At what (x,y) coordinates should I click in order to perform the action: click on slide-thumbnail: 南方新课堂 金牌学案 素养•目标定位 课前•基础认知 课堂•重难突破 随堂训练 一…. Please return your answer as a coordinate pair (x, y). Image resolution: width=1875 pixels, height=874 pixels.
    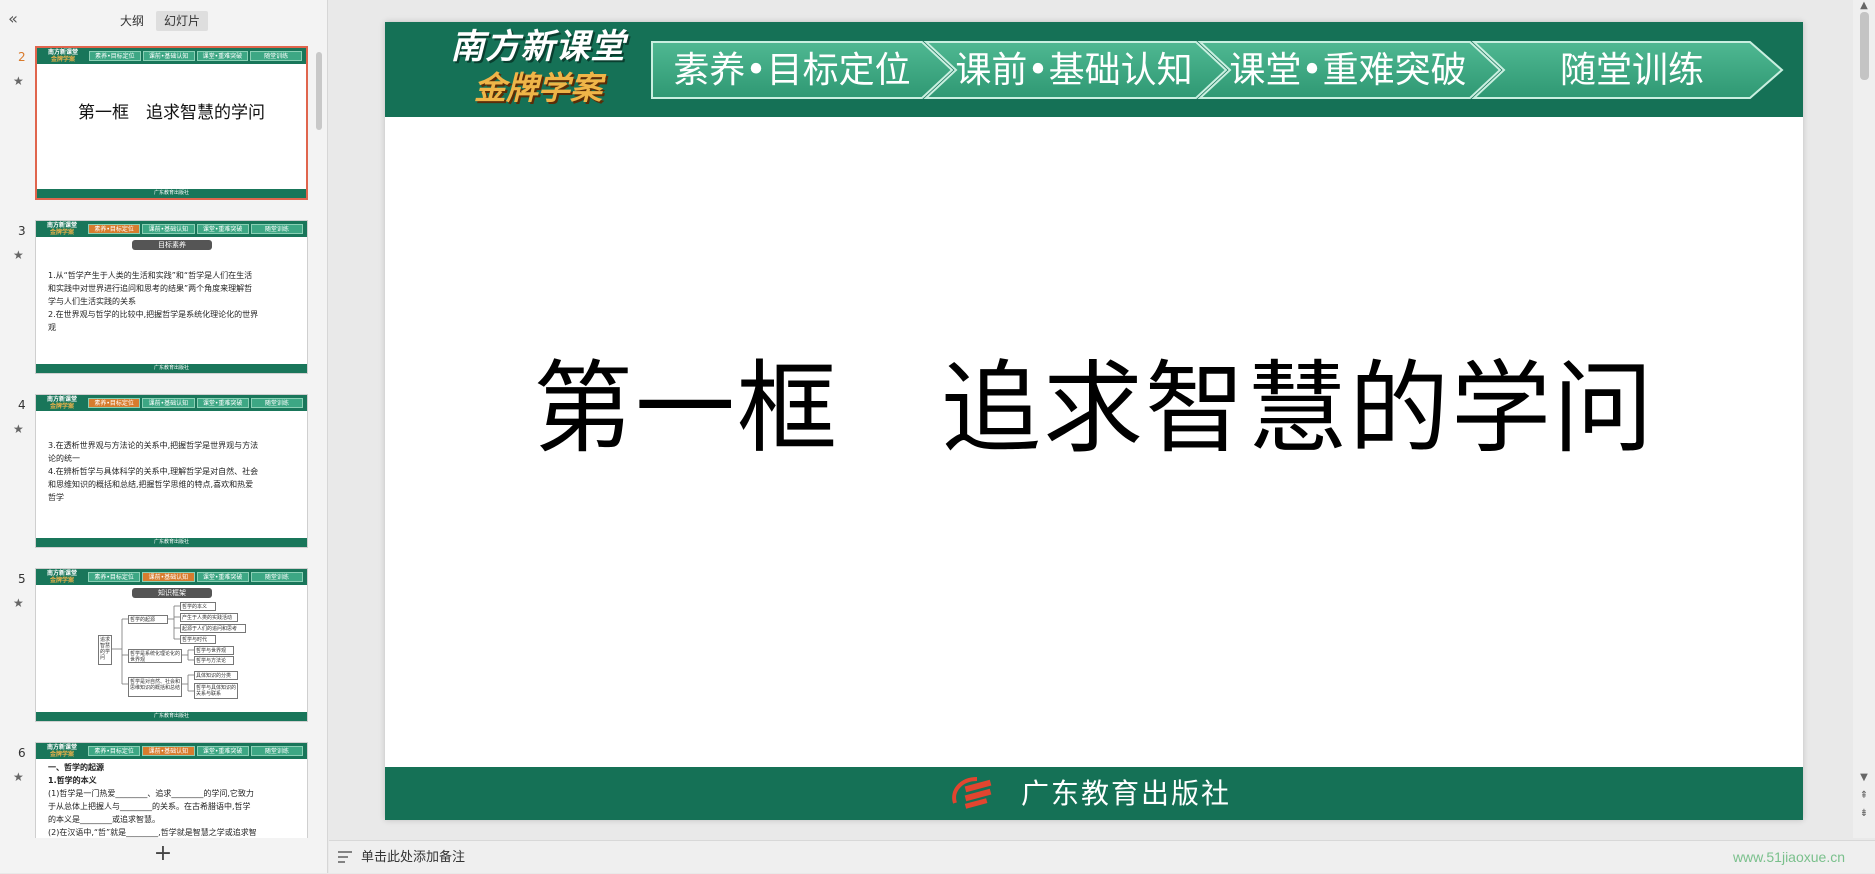
    Looking at the image, I should click on (171, 790).